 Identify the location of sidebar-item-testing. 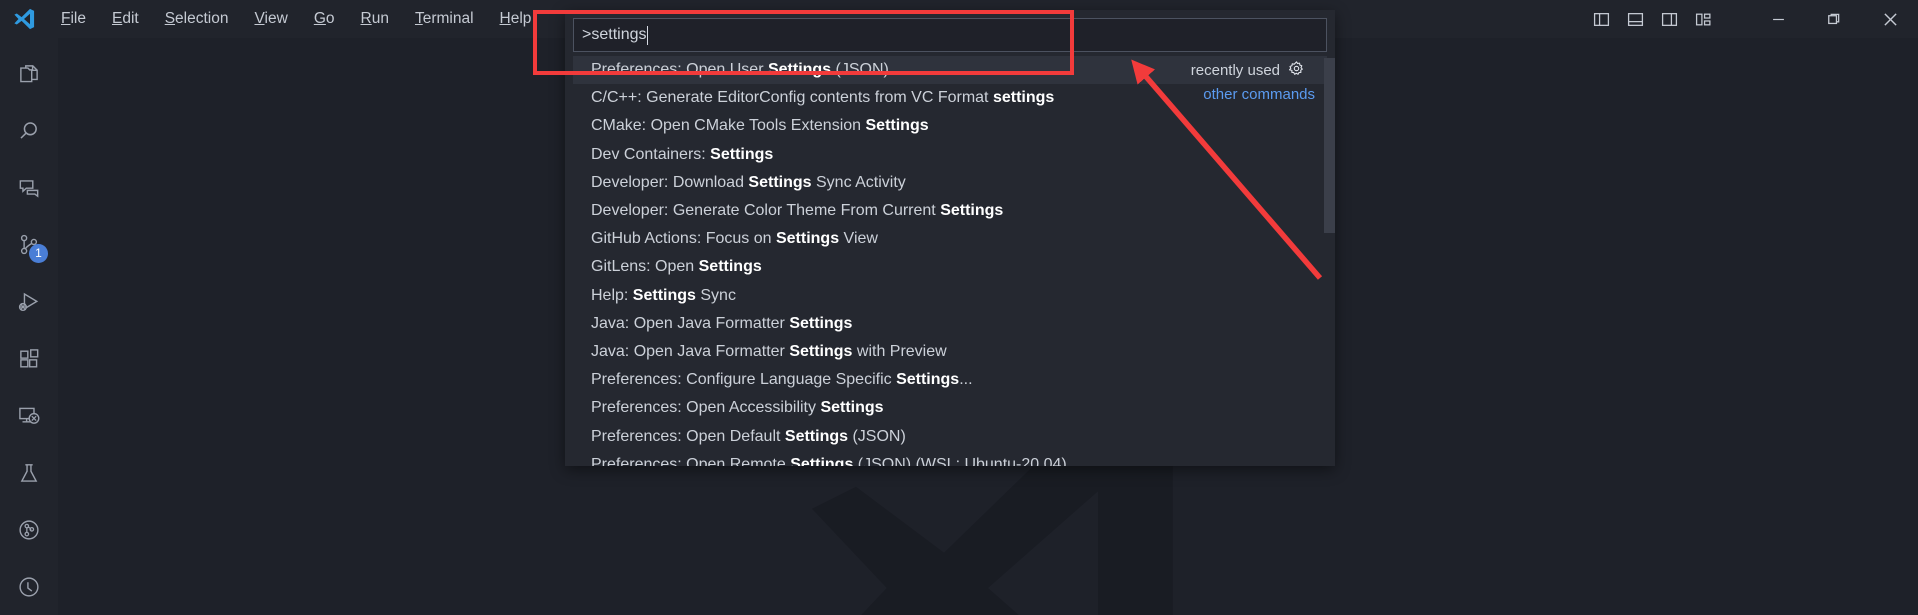
(29, 472).